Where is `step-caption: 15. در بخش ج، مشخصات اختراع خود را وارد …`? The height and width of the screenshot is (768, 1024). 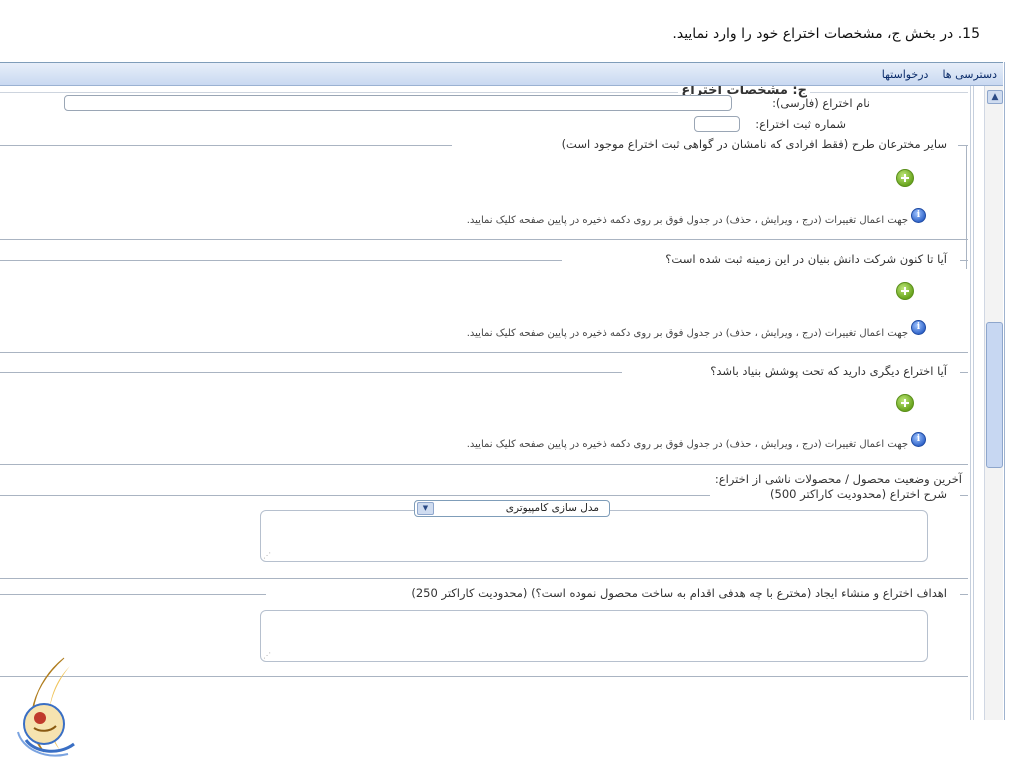 step-caption: 15. در بخش ج، مشخصات اختراع خود را وارد … is located at coordinates (826, 34).